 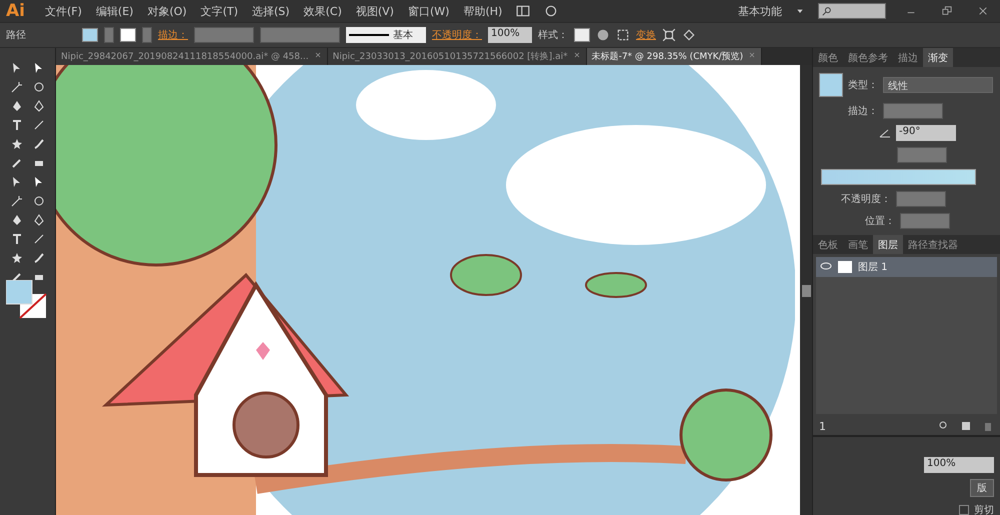 I want to click on panel-tab: 颜色参考, so click(x=868, y=57).